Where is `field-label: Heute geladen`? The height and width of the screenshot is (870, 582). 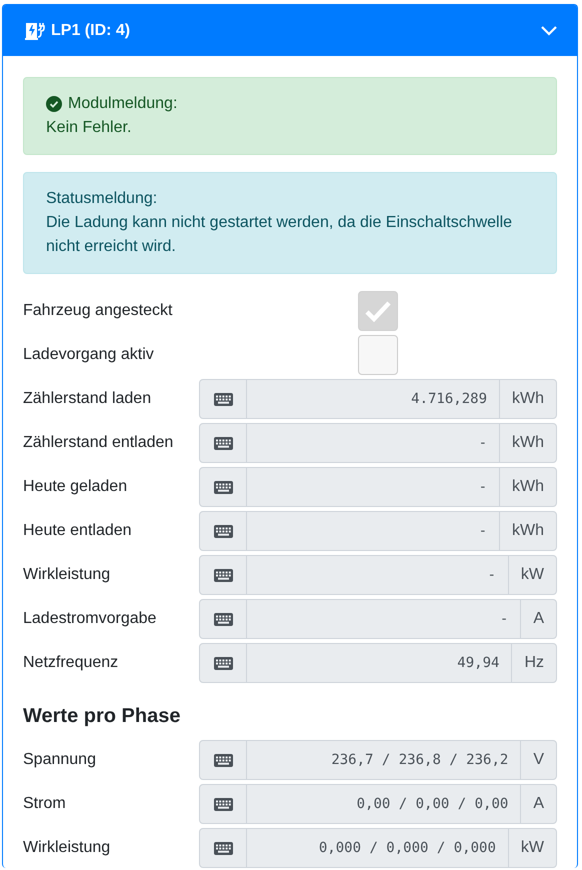
field-label: Heute geladen is located at coordinates (75, 487).